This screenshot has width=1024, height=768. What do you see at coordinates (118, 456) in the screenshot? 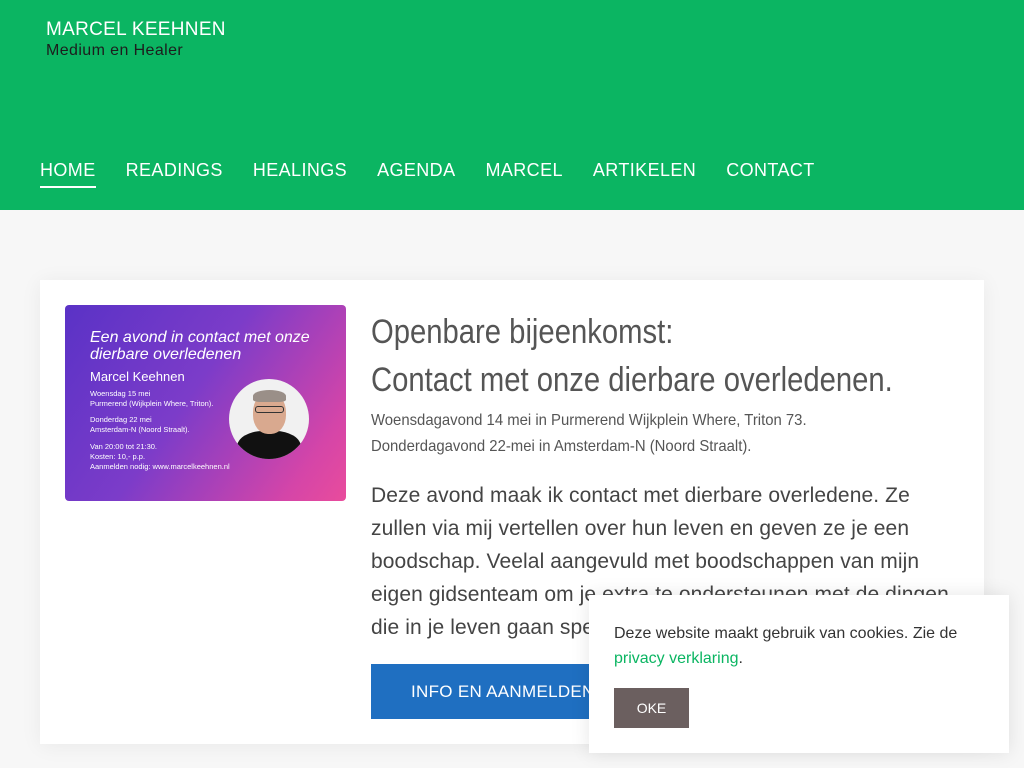
I see `banner-cost: Kosten: 10,- p.p.` at bounding box center [118, 456].